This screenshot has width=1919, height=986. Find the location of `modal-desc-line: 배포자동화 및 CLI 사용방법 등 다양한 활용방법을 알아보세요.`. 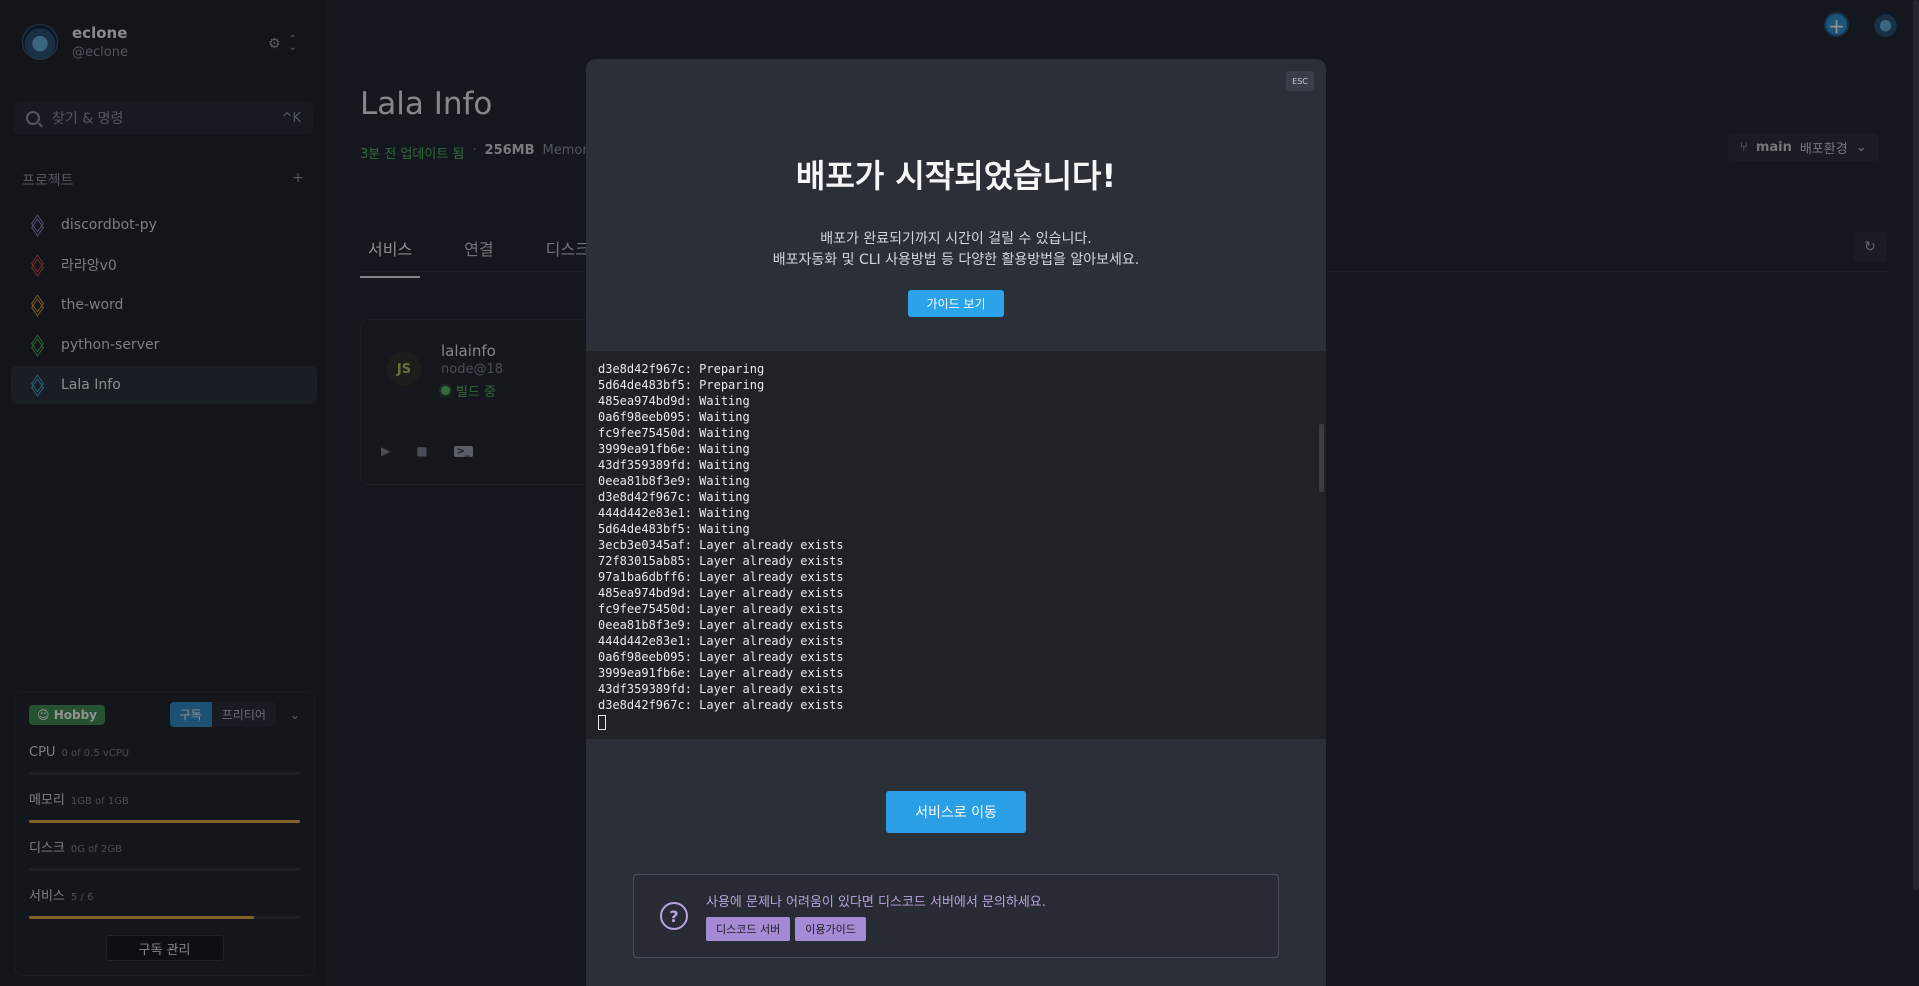

modal-desc-line: 배포자동화 및 CLI 사용방법 등 다양한 활용방법을 알아보세요. is located at coordinates (956, 260).